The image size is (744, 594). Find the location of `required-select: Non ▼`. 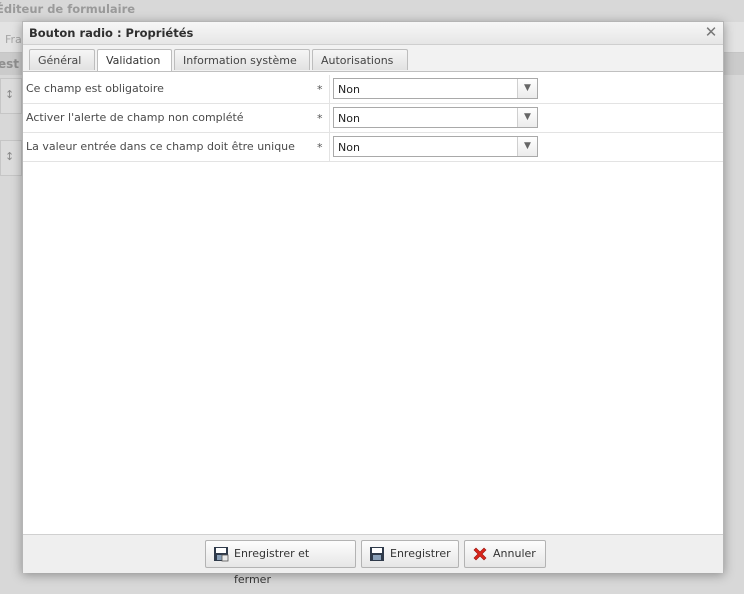

required-select: Non ▼ is located at coordinates (435, 88).